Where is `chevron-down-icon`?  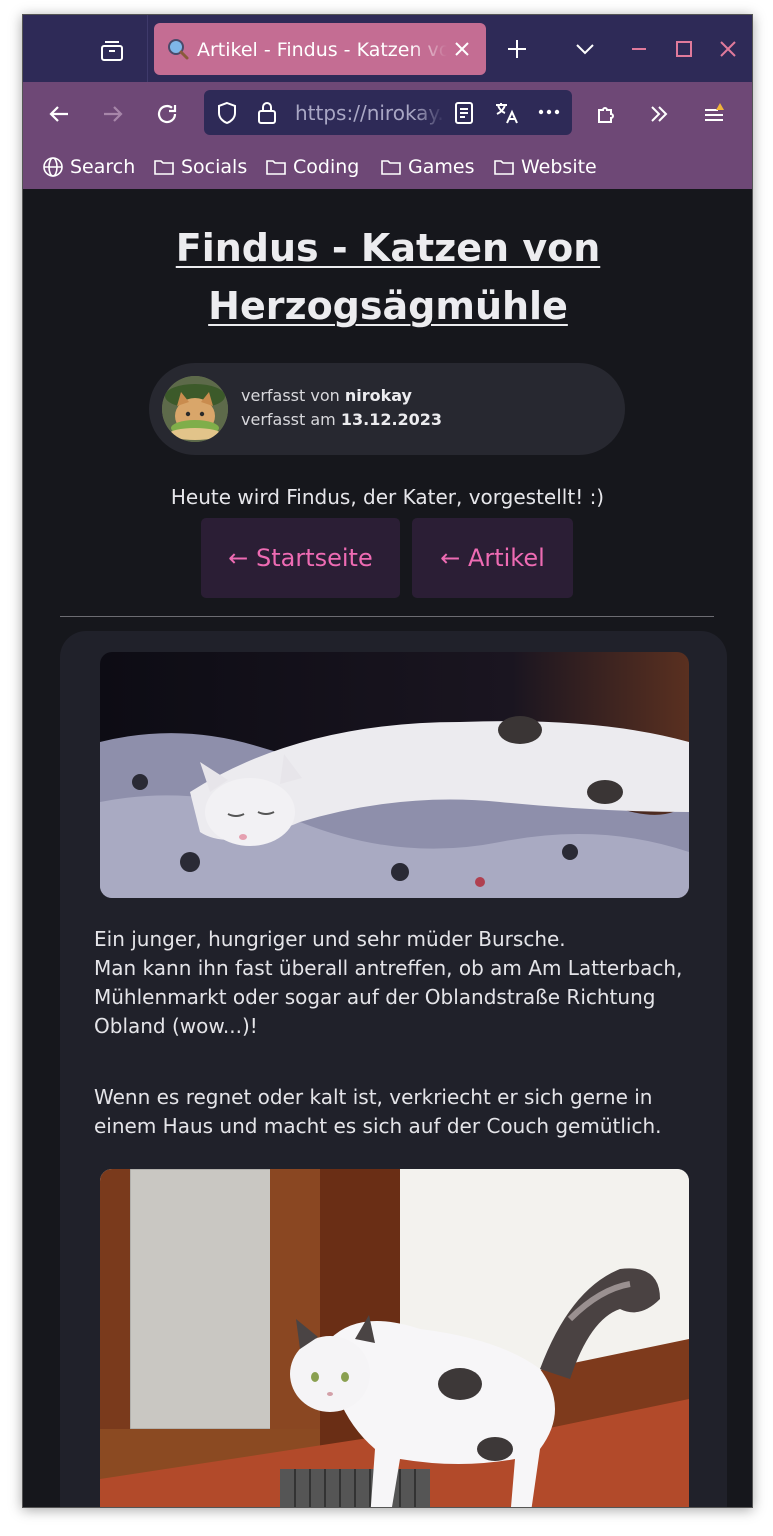 chevron-down-icon is located at coordinates (585, 49).